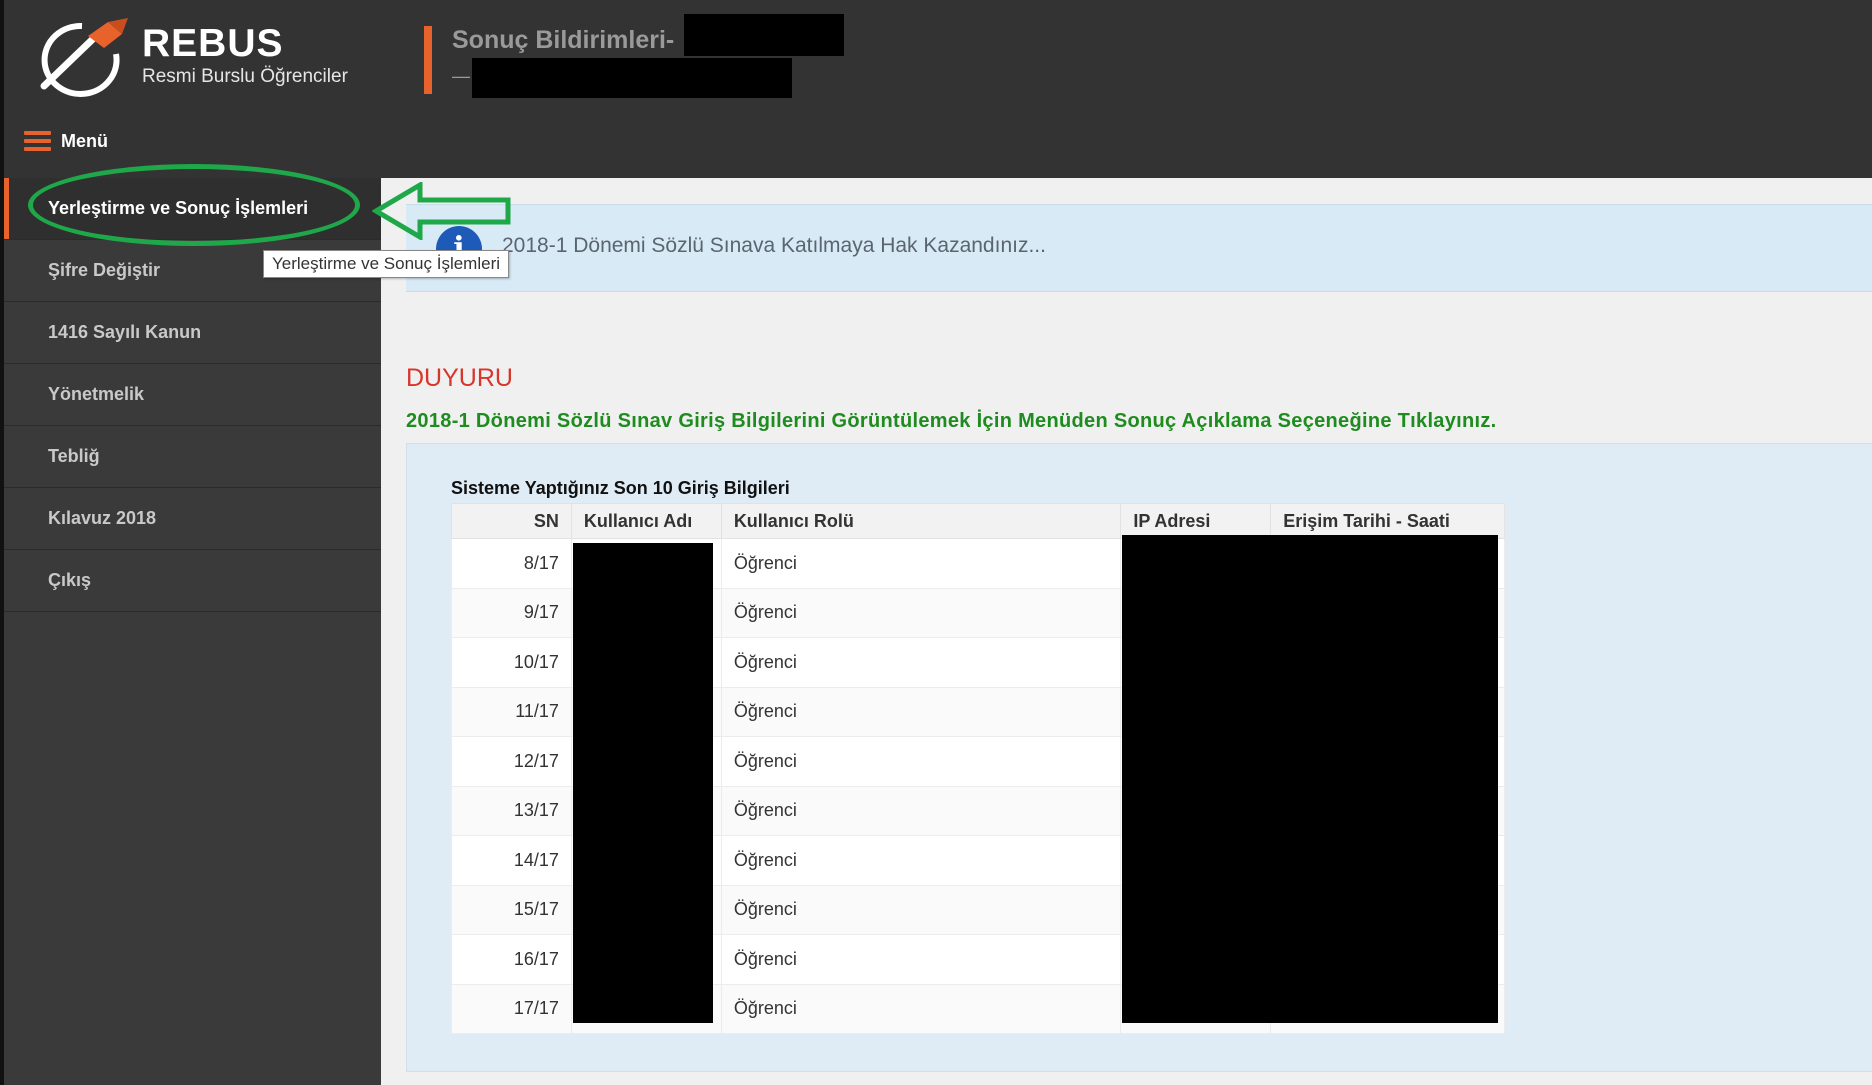 The width and height of the screenshot is (1872, 1085). I want to click on title-accent-bar, so click(428, 60).